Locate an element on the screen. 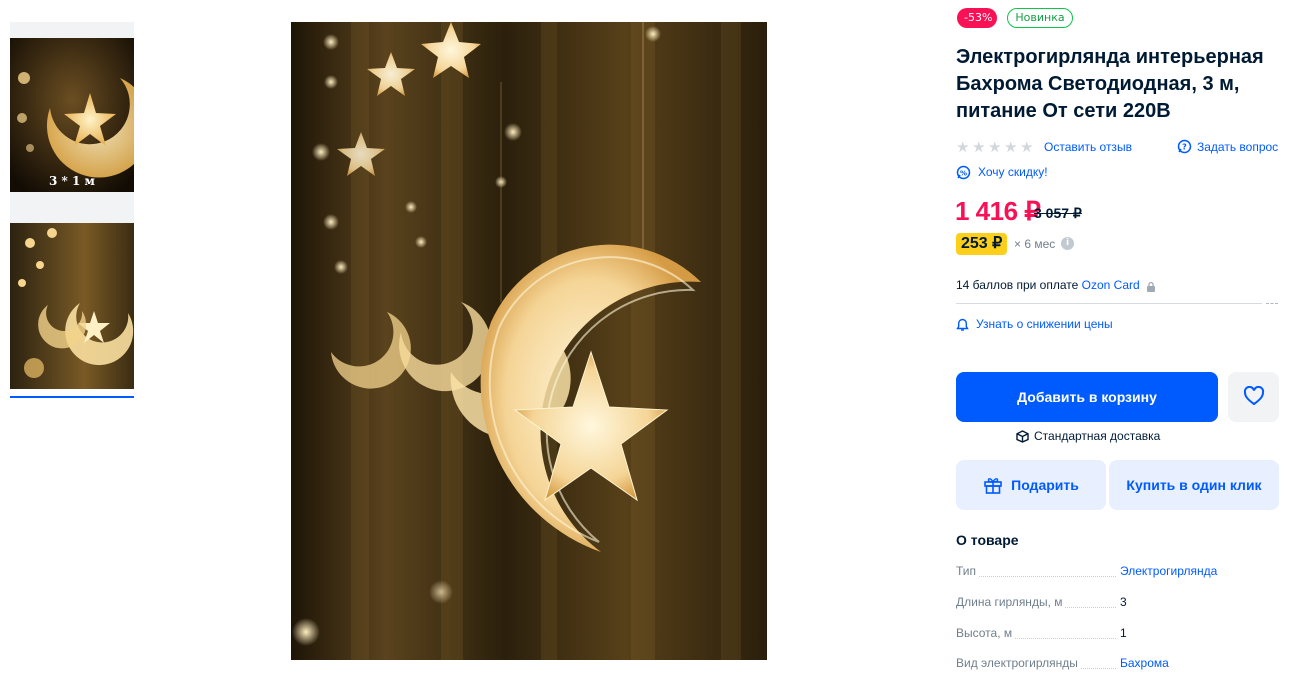 The height and width of the screenshot is (674, 1312). leave-review-link: Оставить отзыв is located at coordinates (1088, 147).